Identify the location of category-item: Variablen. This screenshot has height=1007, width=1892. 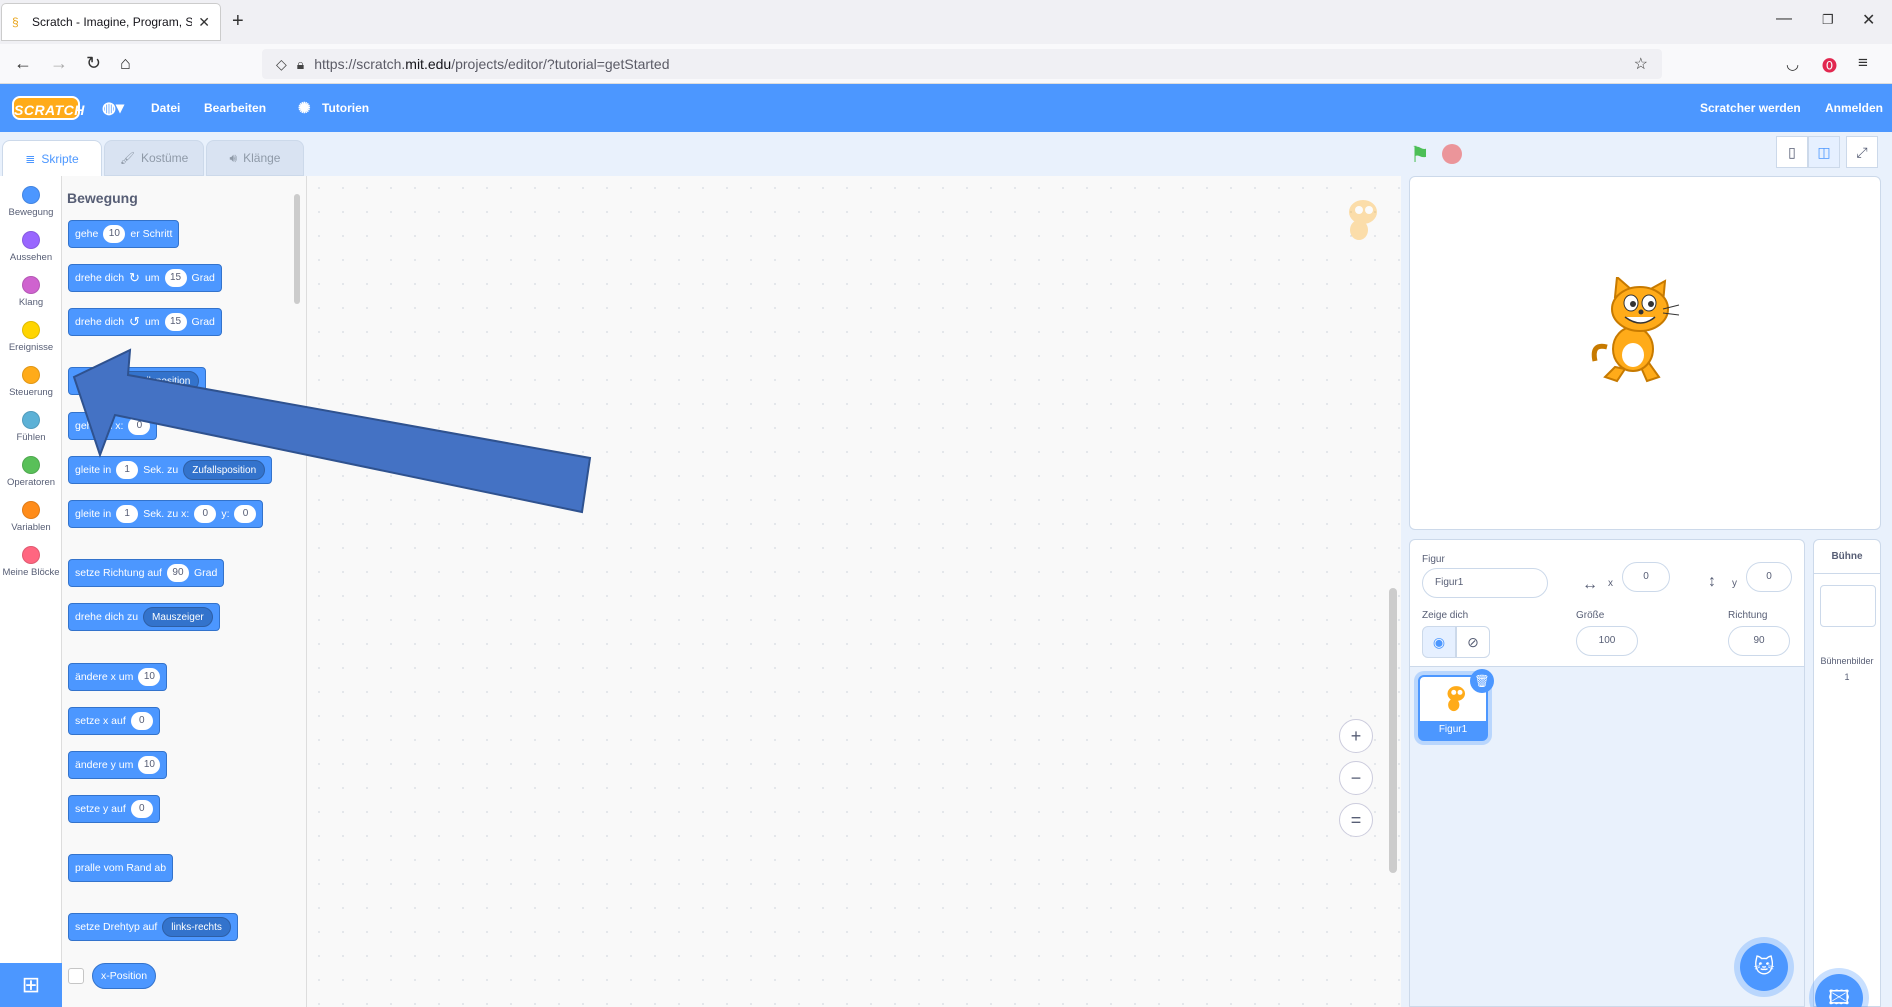
(31, 517).